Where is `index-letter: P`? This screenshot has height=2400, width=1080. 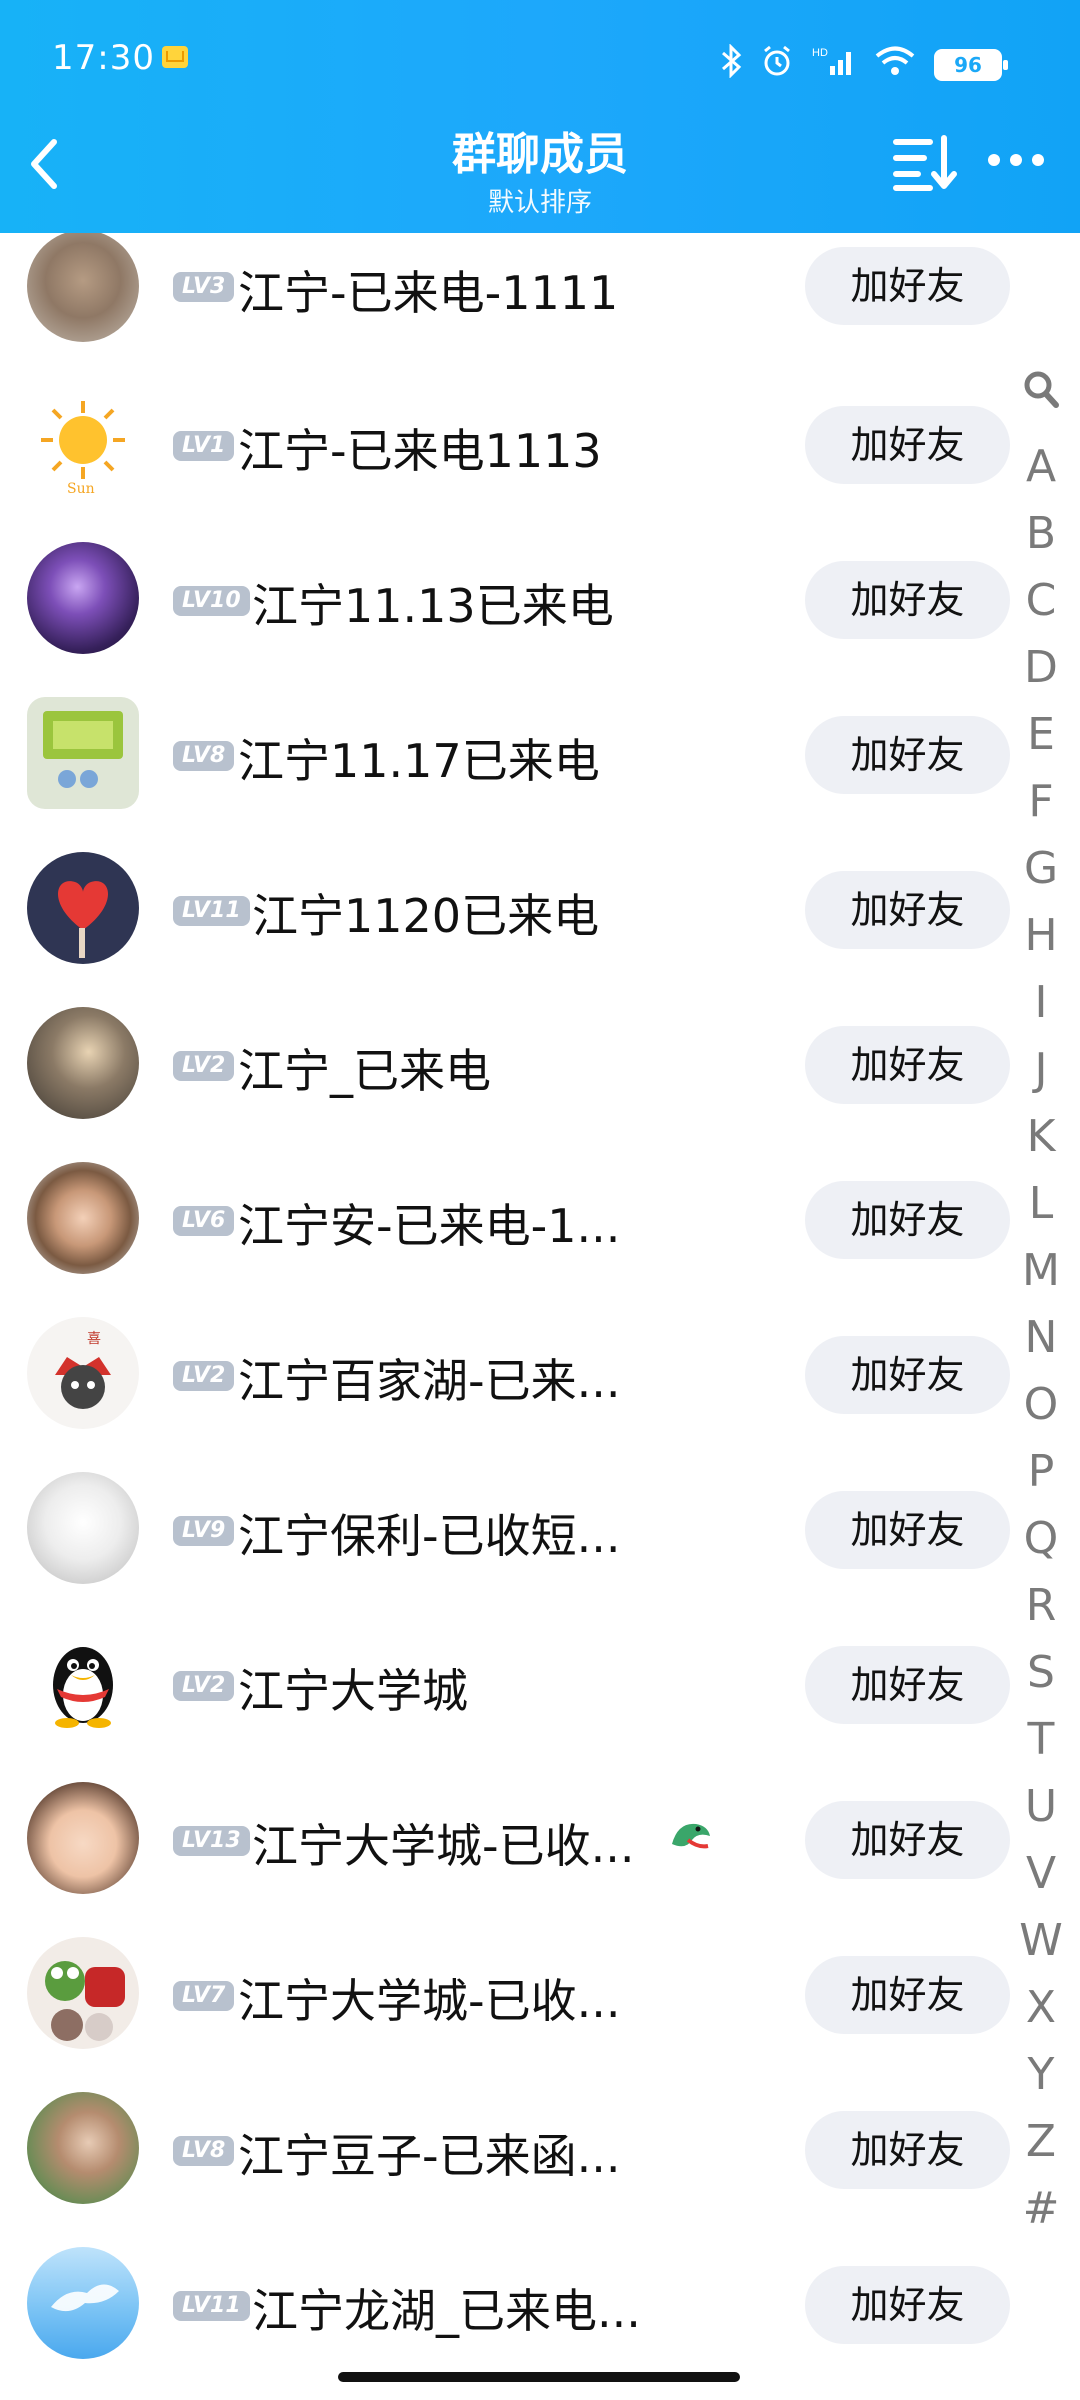
index-letter: P is located at coordinates (1041, 1471).